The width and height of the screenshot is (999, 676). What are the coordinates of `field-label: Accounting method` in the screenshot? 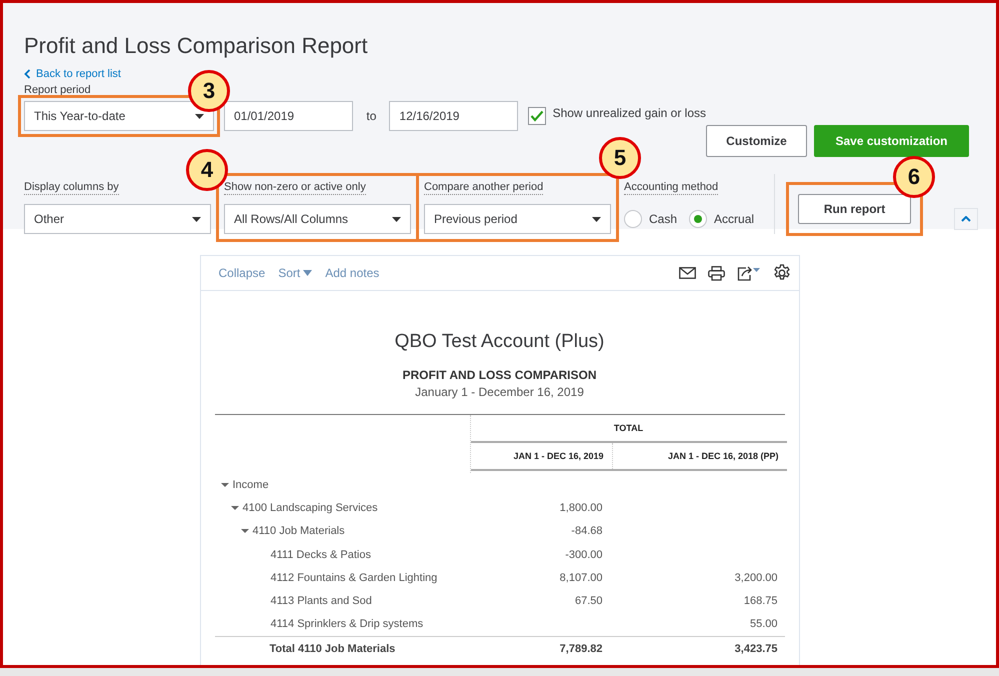 It's located at (671, 188).